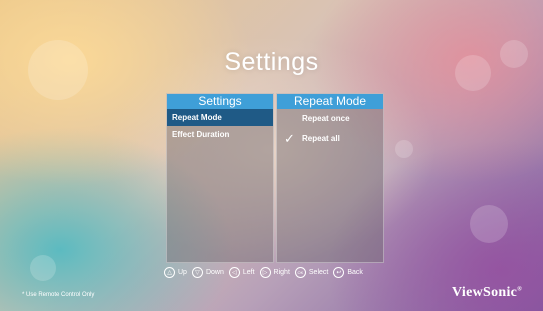 This screenshot has width=543, height=311. What do you see at coordinates (220, 101) in the screenshot?
I see `settings-menu-header: Settings` at bounding box center [220, 101].